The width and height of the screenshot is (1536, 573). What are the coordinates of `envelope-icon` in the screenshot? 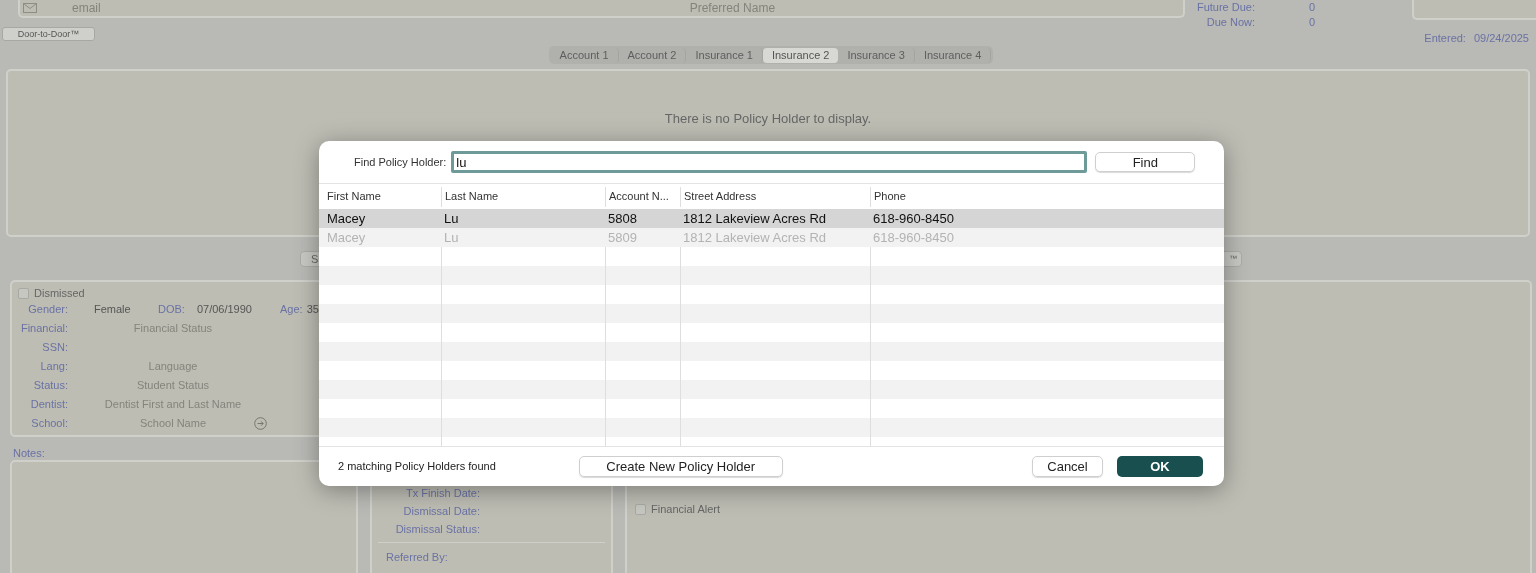 It's located at (30, 8).